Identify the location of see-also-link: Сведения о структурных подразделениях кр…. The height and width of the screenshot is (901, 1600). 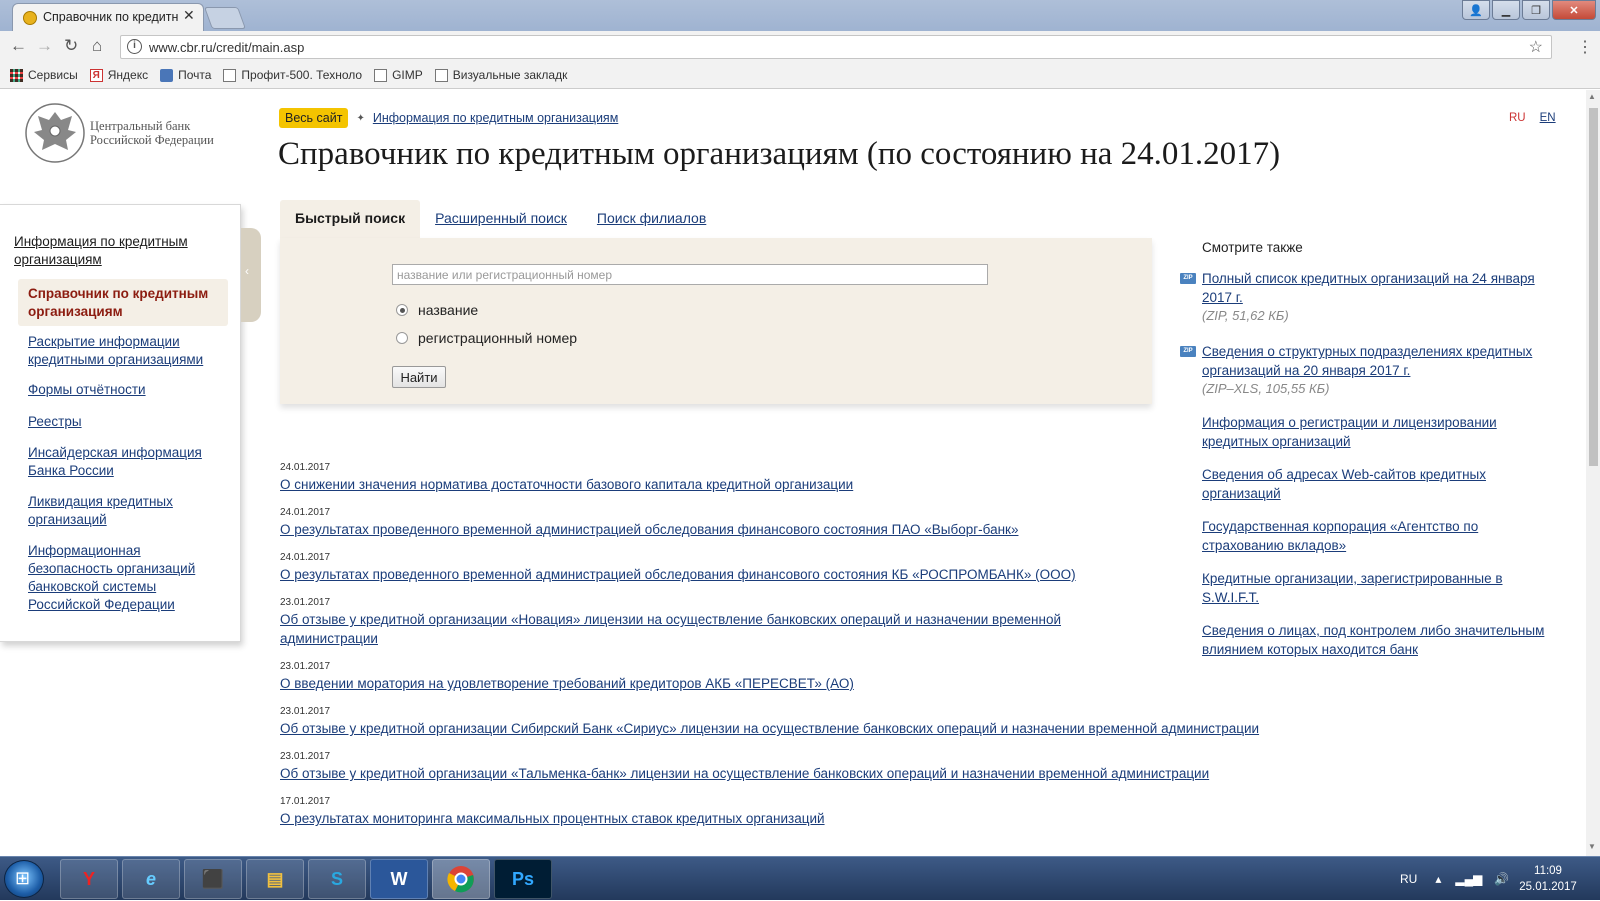
(1367, 361).